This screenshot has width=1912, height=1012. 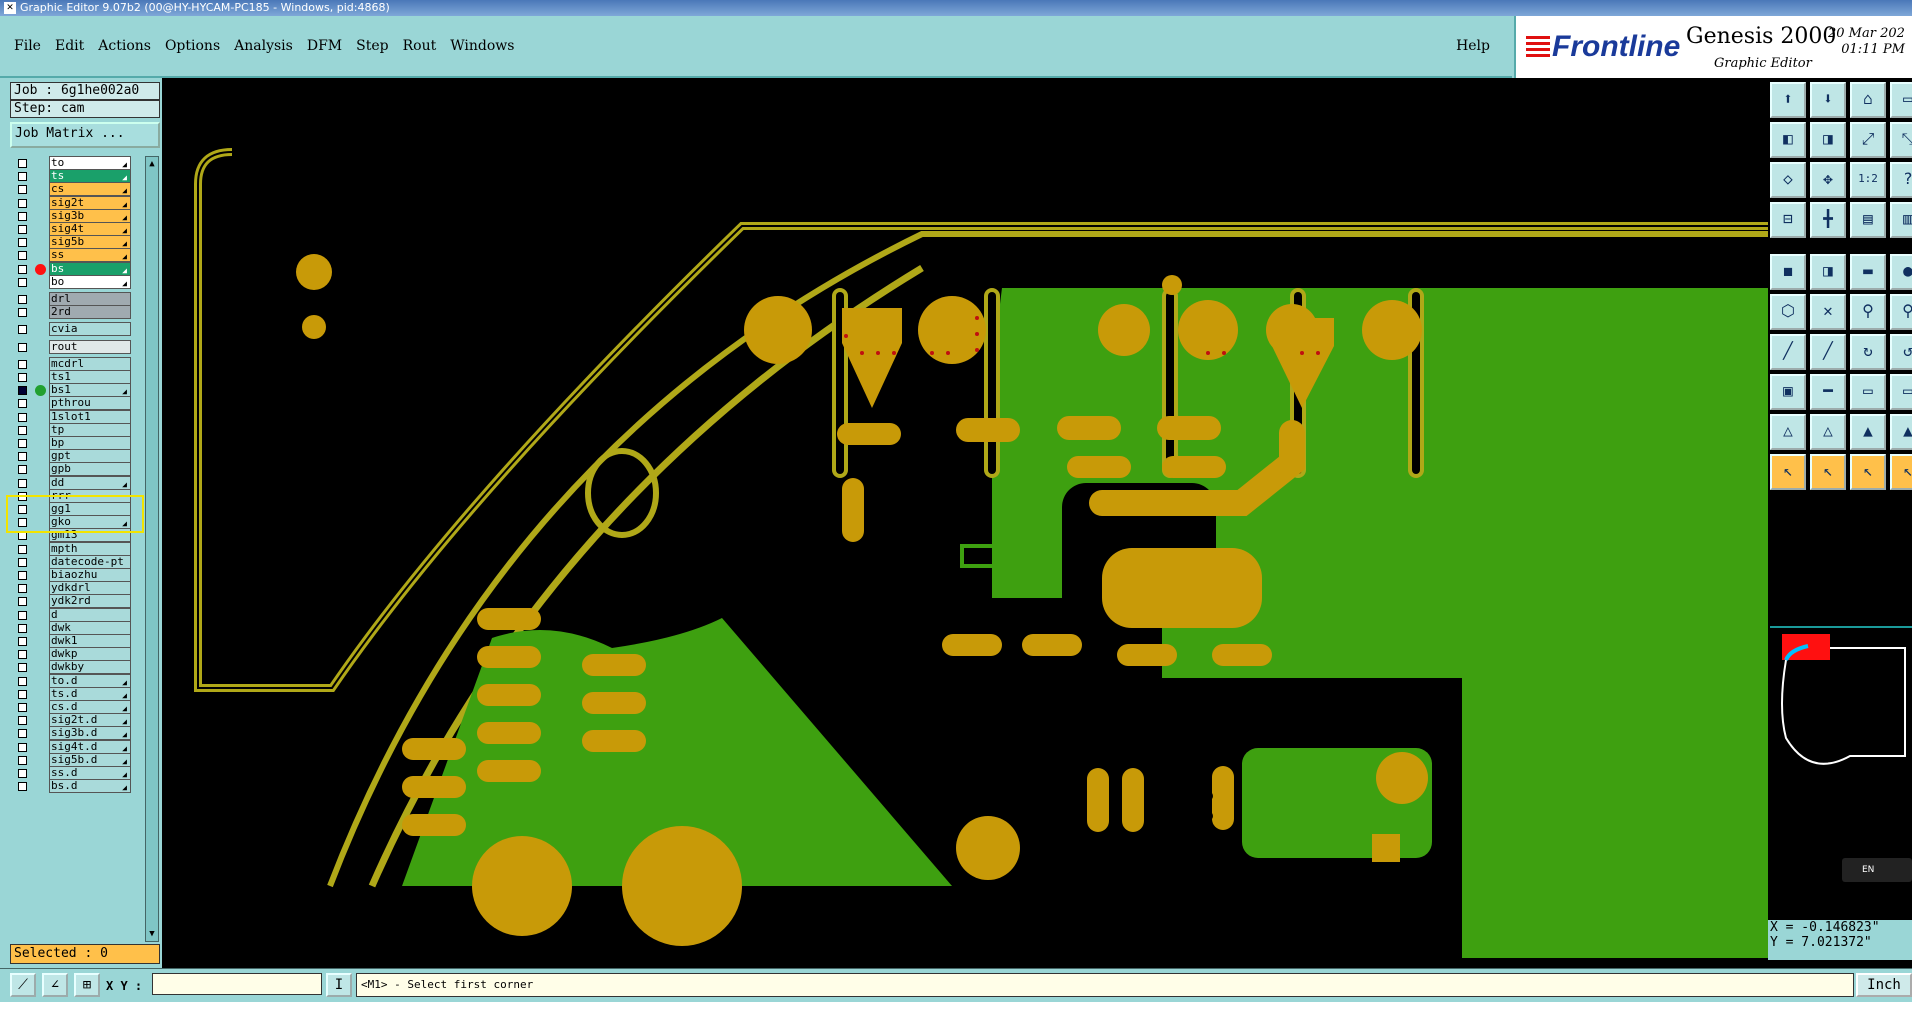 I want to click on cross-icon: ✕, so click(x=1828, y=312).